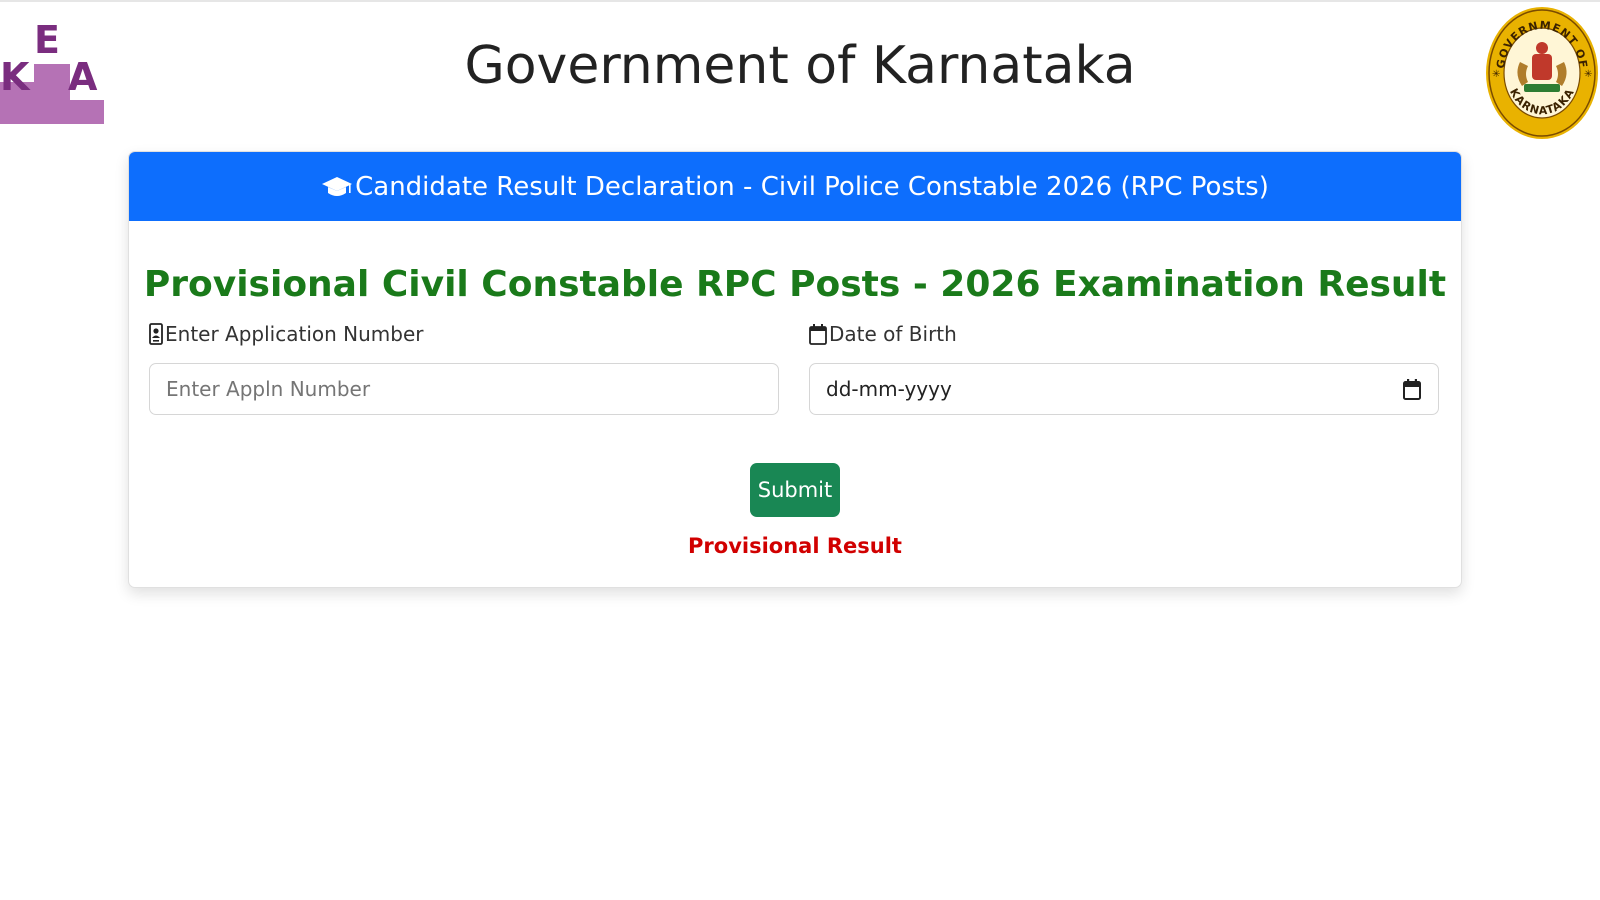 The image size is (1600, 900). Describe the element at coordinates (795, 546) in the screenshot. I see `provisional-result-note: Provisional Result` at that location.